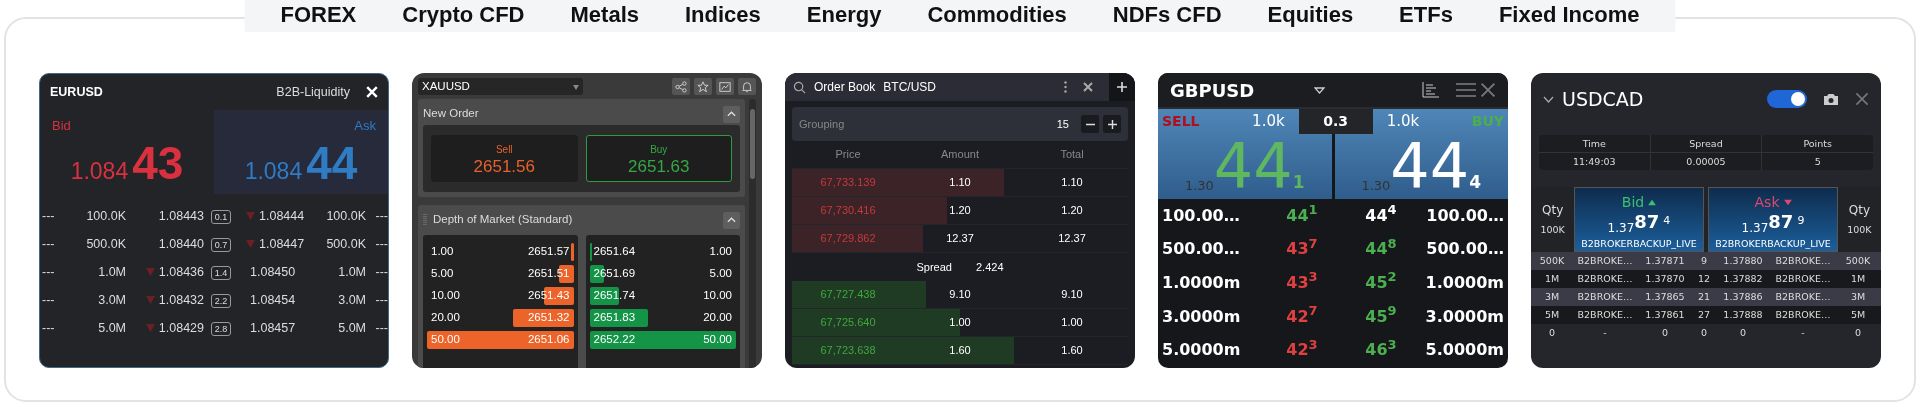 This screenshot has height=407, width=1920. Describe the element at coordinates (614, 252) in the screenshot. I see `price-cell-text: 2651.64` at that location.